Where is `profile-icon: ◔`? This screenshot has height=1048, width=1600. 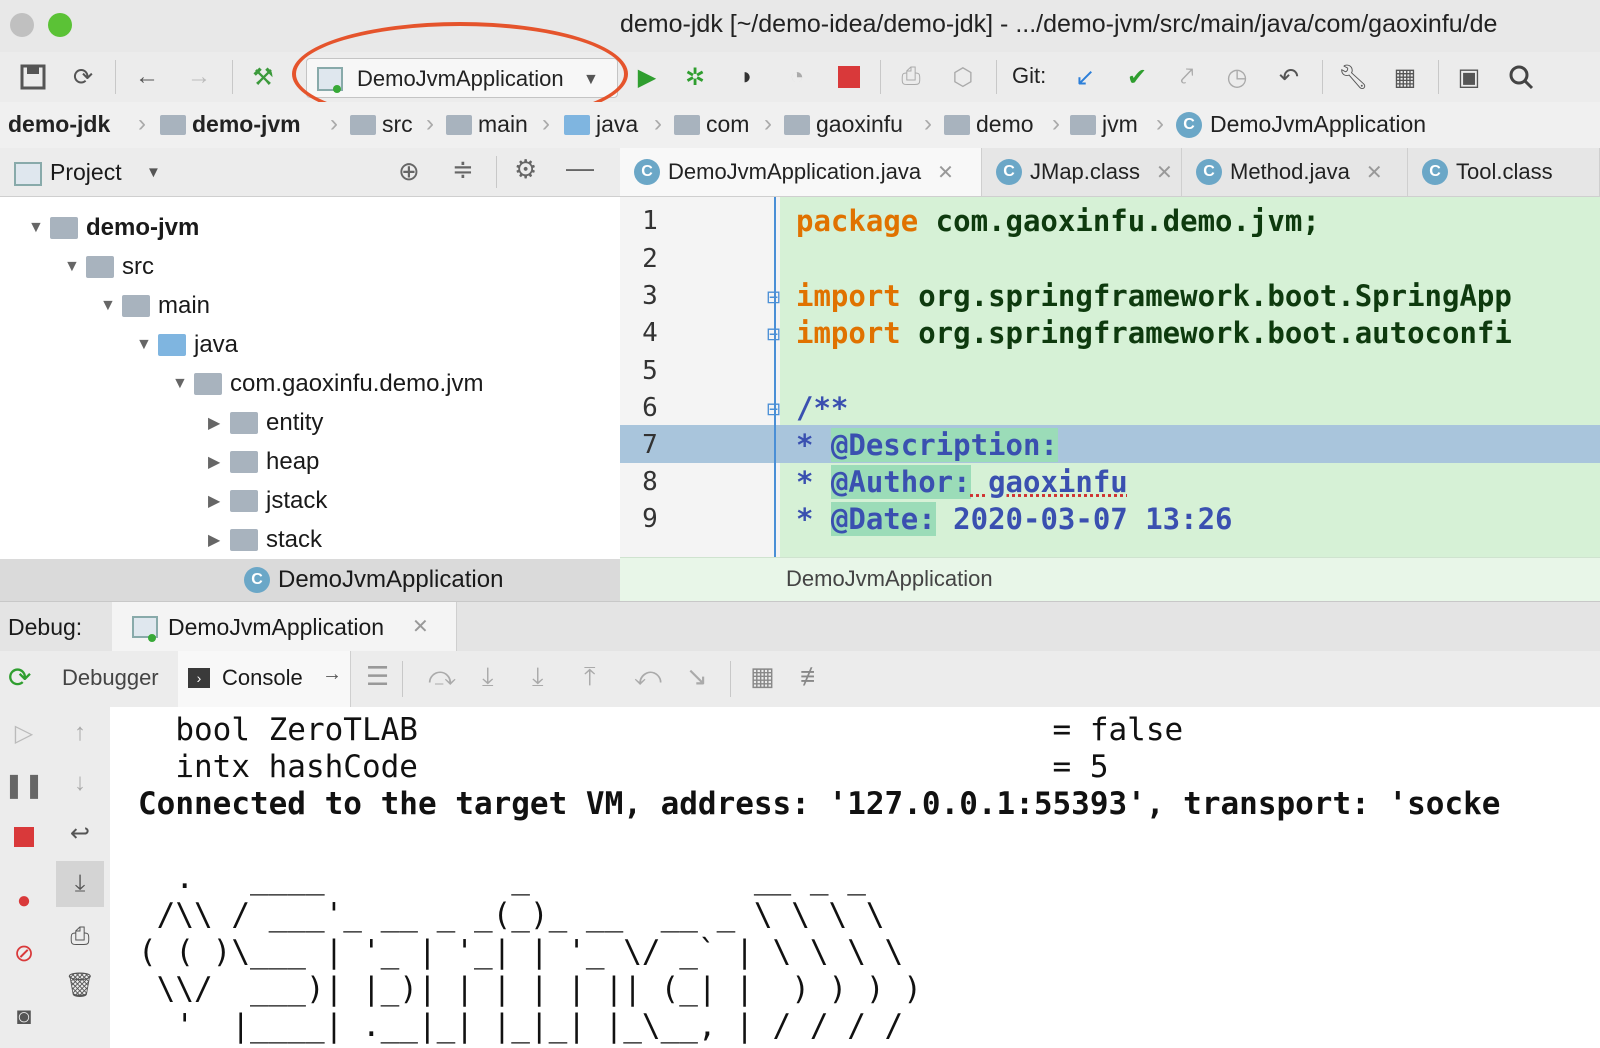
profile-icon: ◔ is located at coordinates (797, 77).